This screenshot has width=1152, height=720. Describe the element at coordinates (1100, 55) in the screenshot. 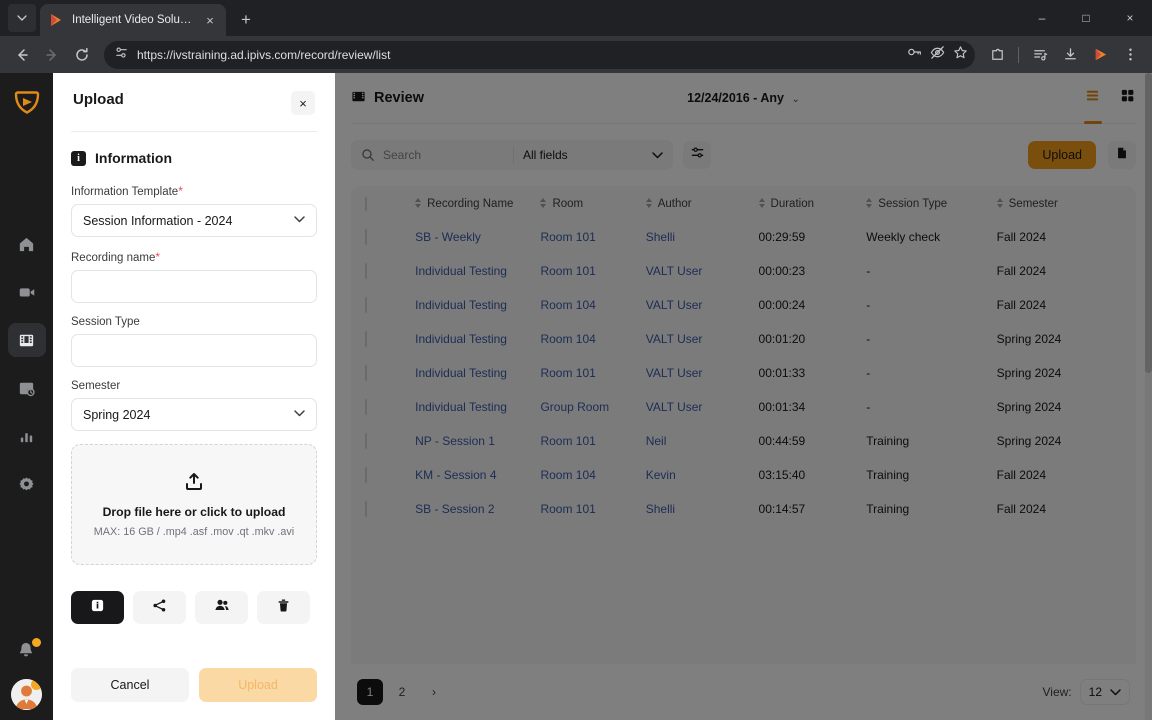

I see `ivs-extension-icon` at that location.